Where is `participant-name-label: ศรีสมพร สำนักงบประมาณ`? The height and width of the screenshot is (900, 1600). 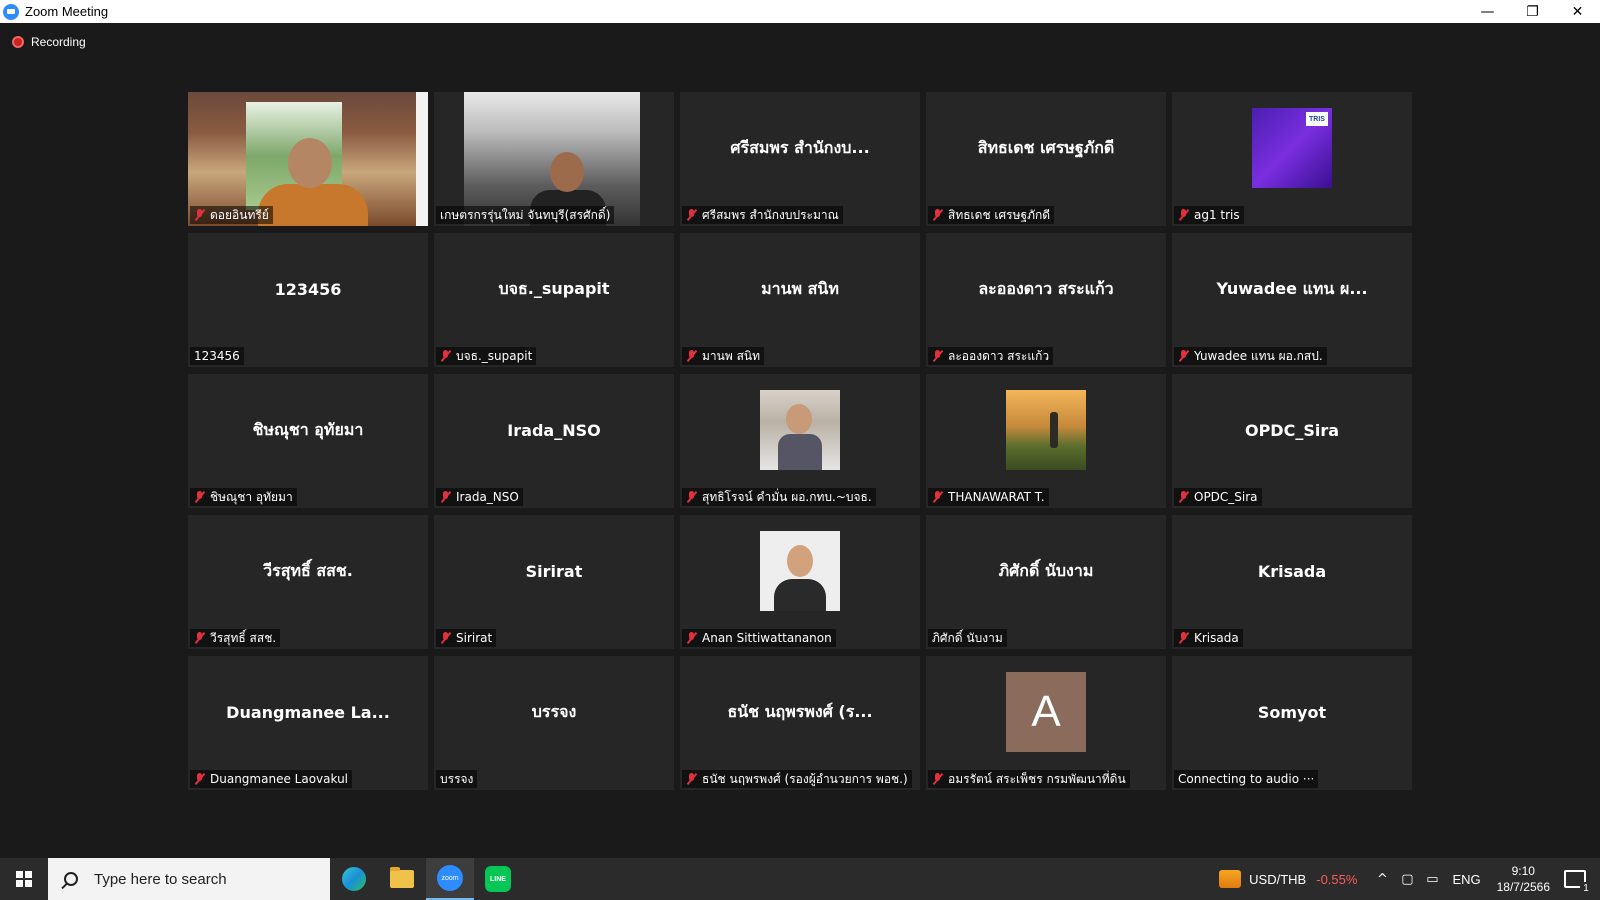 participant-name-label: ศรีสมพร สำนักงบประมาณ is located at coordinates (762, 215).